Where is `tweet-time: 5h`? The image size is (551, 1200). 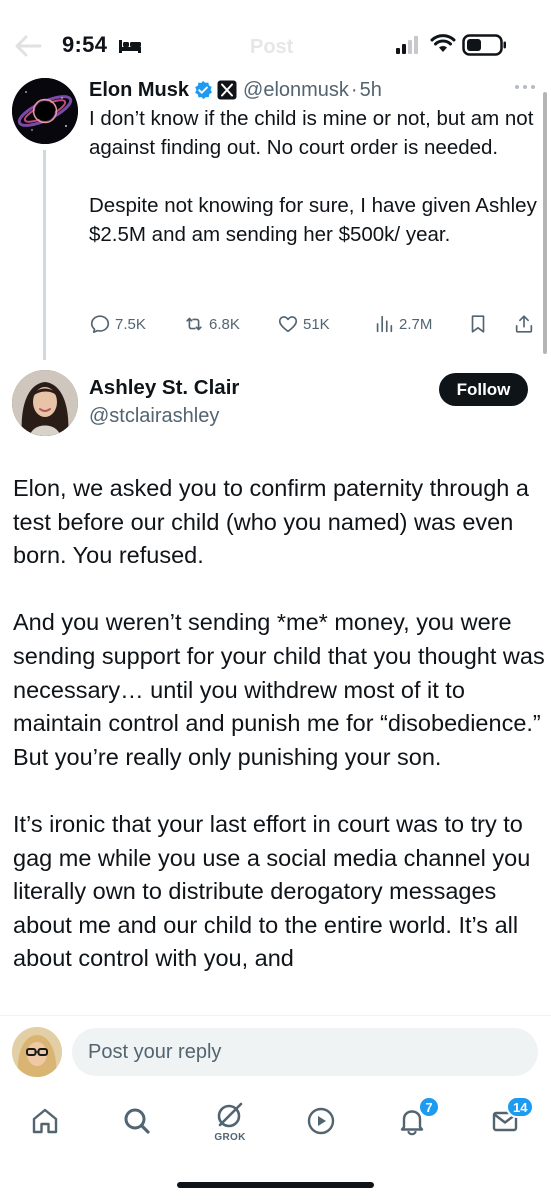 tweet-time: 5h is located at coordinates (371, 90).